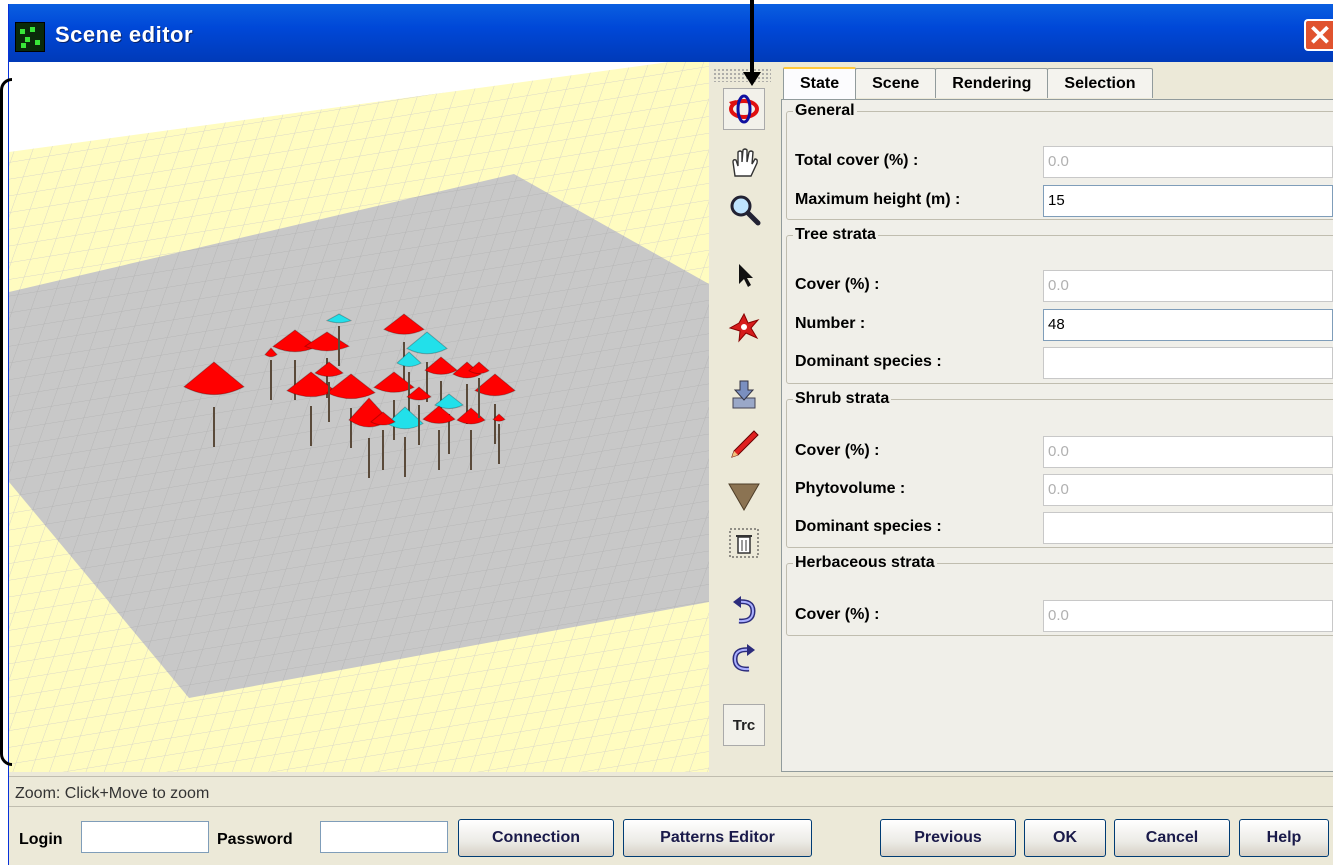  What do you see at coordinates (850, 488) in the screenshot?
I see `phytovolume-label: Phytovolume :` at bounding box center [850, 488].